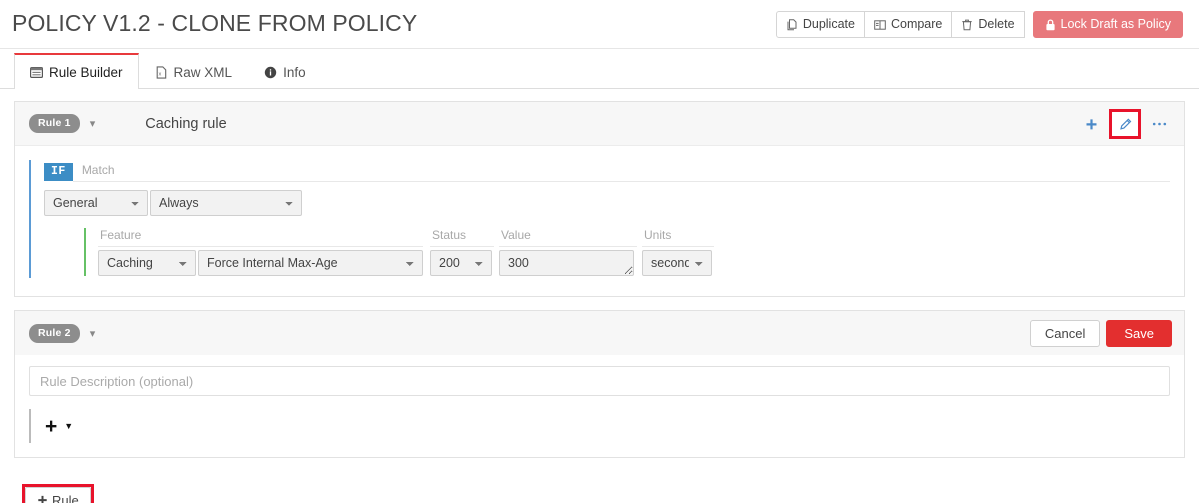 The image size is (1199, 503). Describe the element at coordinates (996, 24) in the screenshot. I see `delete-label: Delete` at that location.